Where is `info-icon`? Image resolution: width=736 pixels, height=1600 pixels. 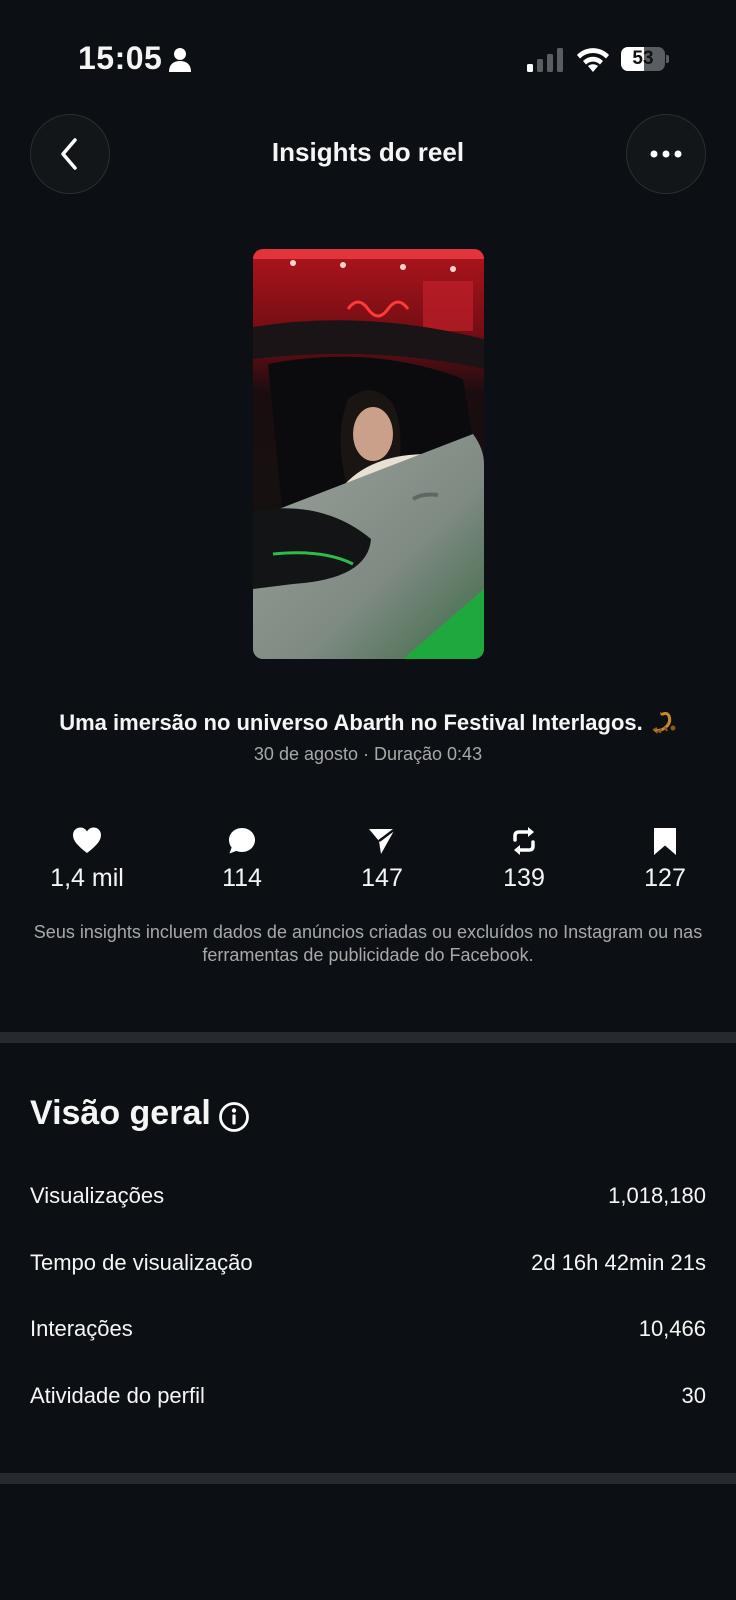 info-icon is located at coordinates (234, 1117).